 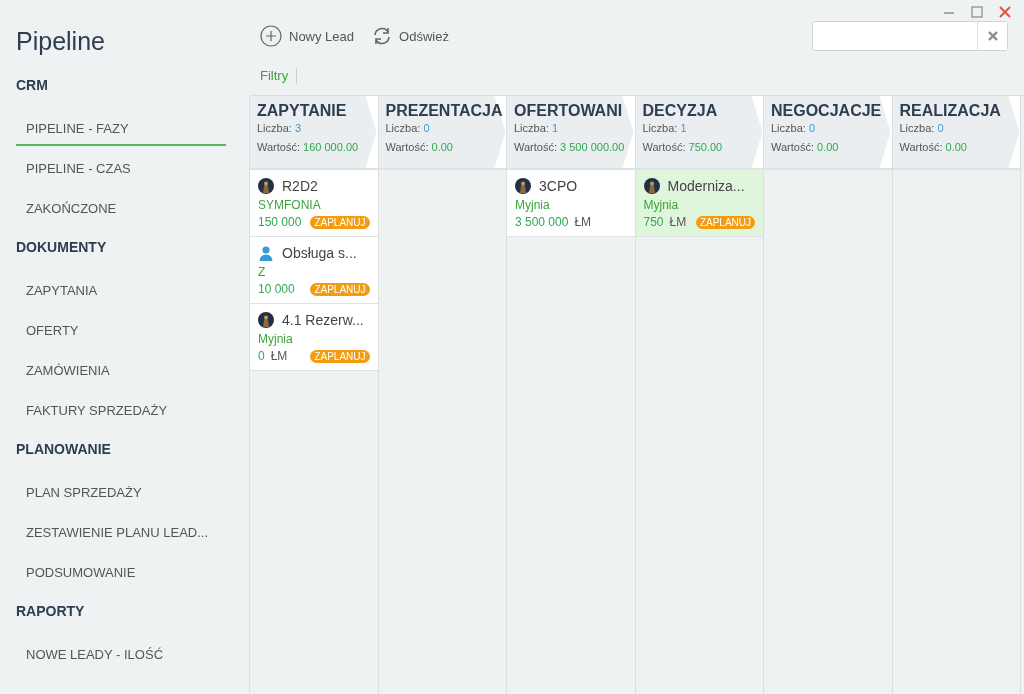 I want to click on sidebar-item: OFERTY, so click(x=121, y=332).